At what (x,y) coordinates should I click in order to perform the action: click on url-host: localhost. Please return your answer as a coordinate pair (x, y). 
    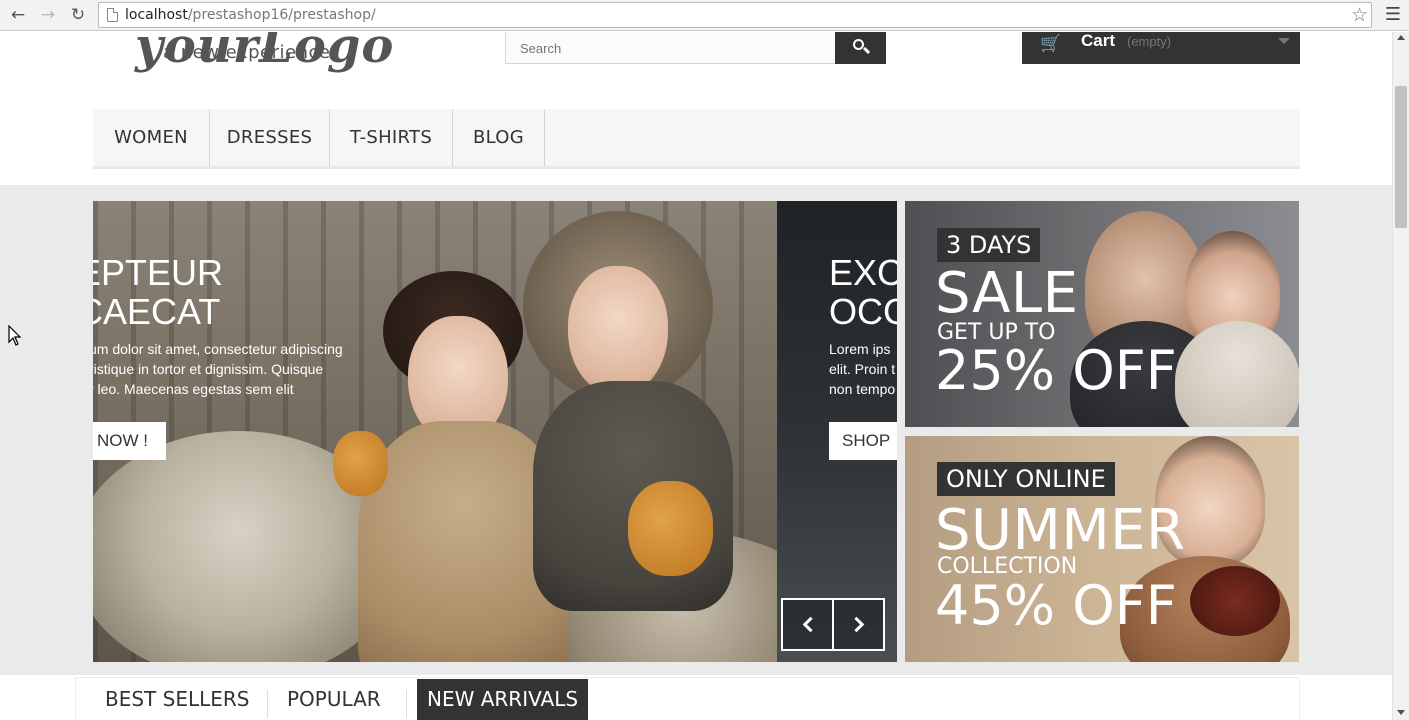
    Looking at the image, I should click on (156, 15).